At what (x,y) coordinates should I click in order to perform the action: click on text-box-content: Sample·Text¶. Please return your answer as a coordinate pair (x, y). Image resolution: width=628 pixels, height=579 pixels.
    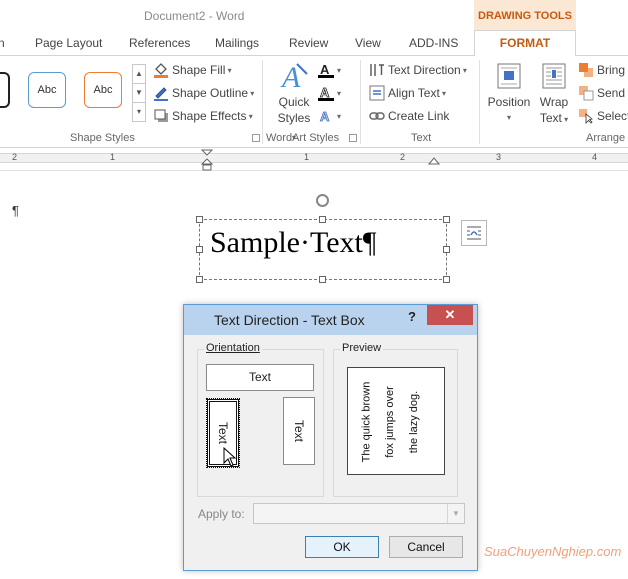
    Looking at the image, I should click on (293, 243).